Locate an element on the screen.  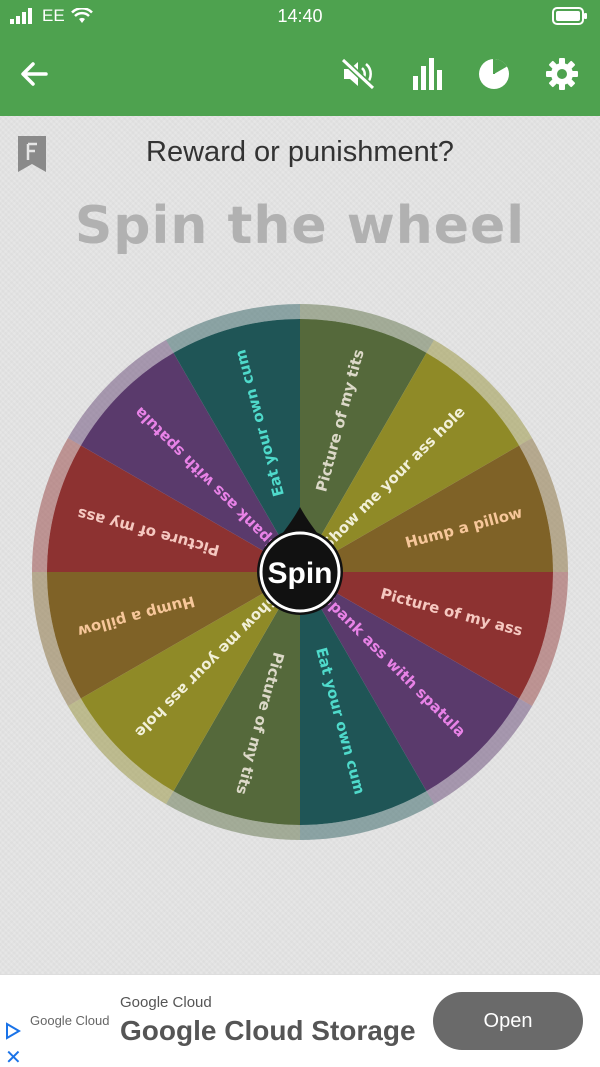
ad-choices-icon is located at coordinates (13, 1033).